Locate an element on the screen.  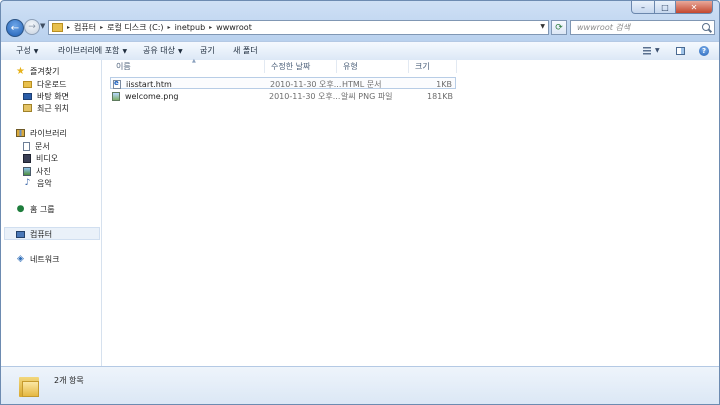
library-icon is located at coordinates (20, 133).